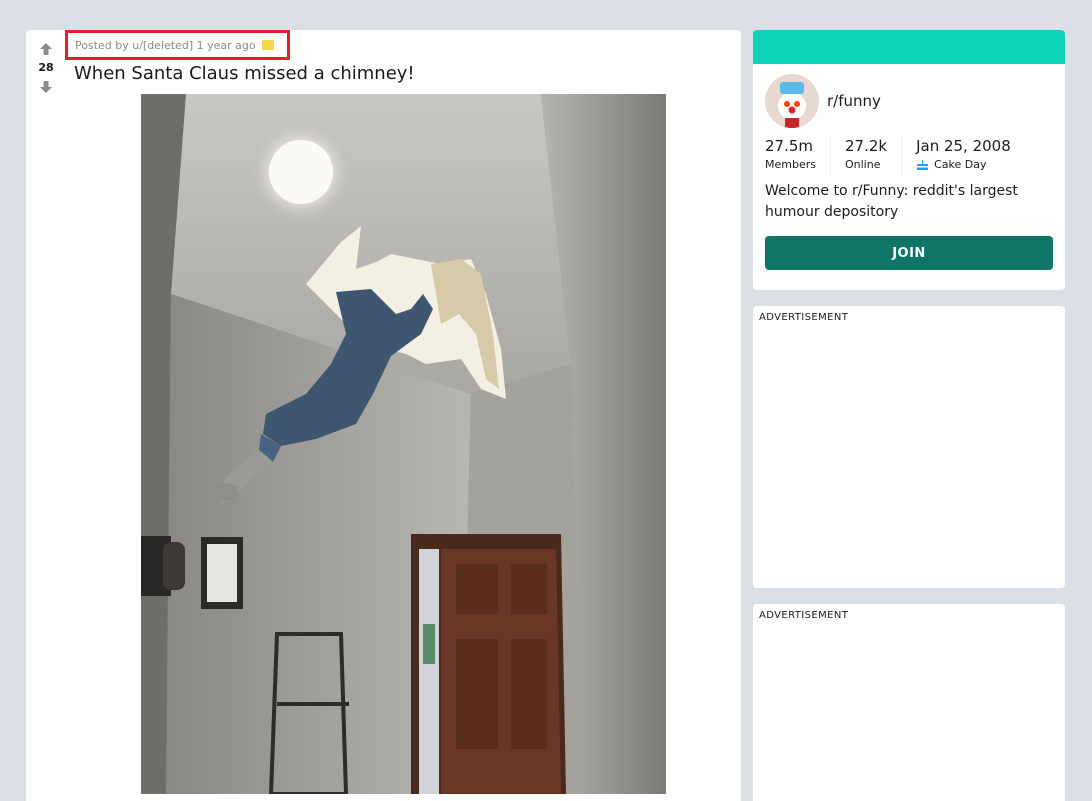 Image resolution: width=1092 pixels, height=801 pixels. I want to click on downvote-button, so click(46, 87).